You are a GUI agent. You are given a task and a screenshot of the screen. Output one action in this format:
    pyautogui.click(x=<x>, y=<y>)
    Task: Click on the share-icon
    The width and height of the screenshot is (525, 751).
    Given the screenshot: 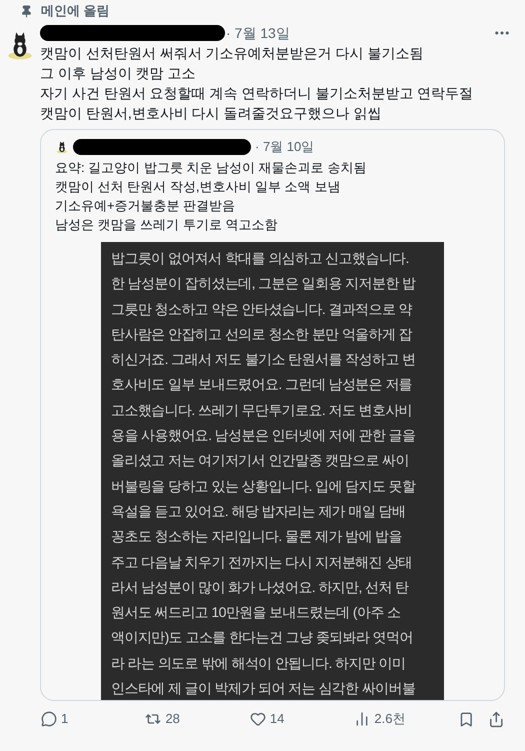 What is the action you would take?
    pyautogui.click(x=496, y=719)
    